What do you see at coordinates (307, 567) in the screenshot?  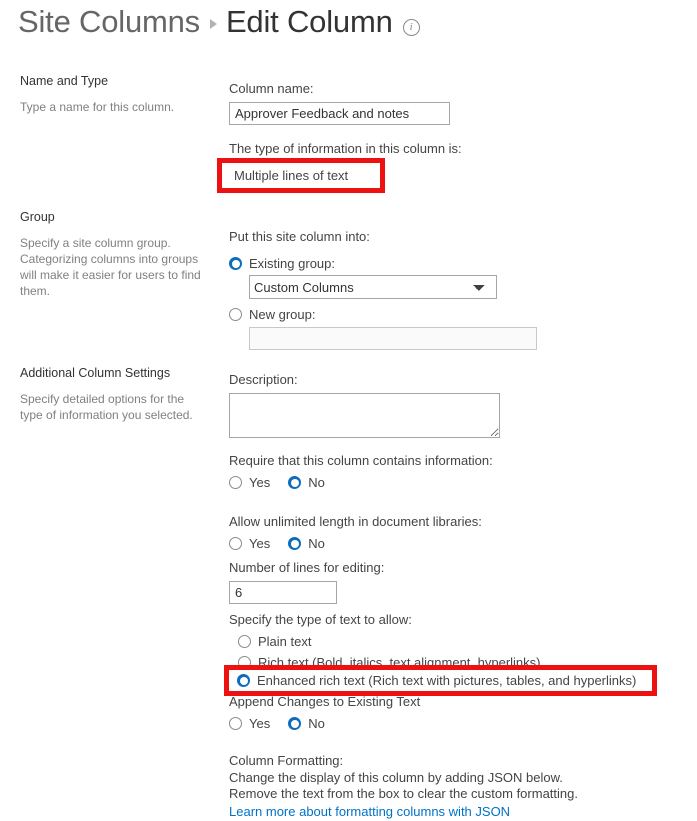 I see `lines-label: Number of lines for editing:` at bounding box center [307, 567].